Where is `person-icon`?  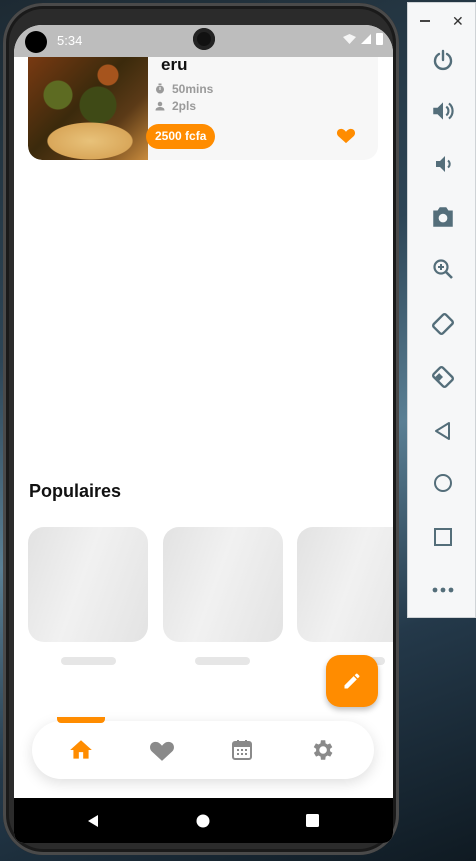
person-icon is located at coordinates (160, 106).